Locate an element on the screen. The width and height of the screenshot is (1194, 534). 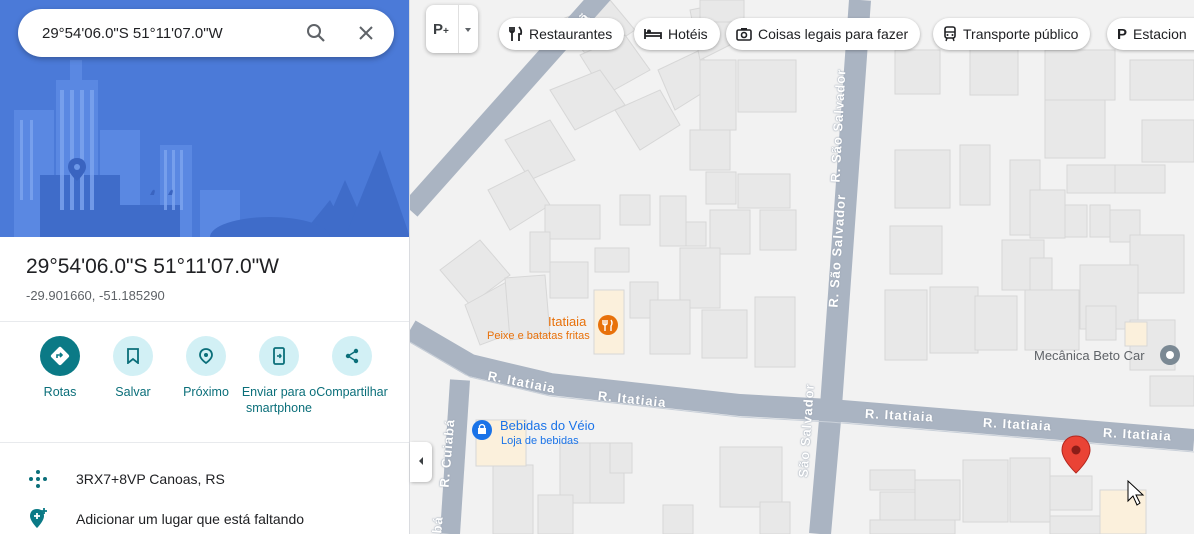
chip-transit: Transporte público is located at coordinates (1012, 34).